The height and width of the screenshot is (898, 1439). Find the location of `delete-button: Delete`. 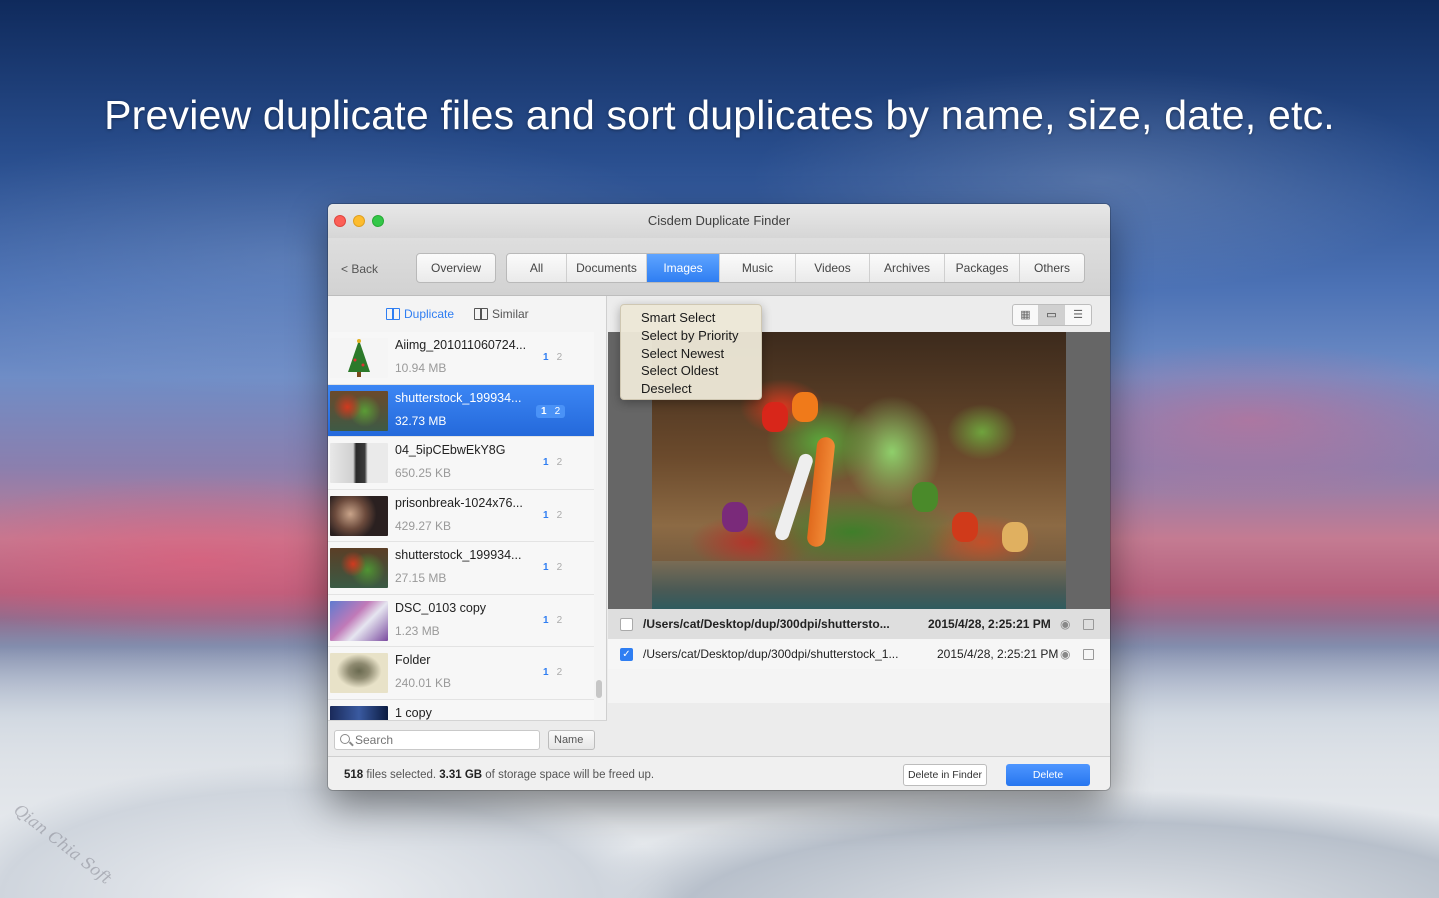

delete-button: Delete is located at coordinates (1048, 775).